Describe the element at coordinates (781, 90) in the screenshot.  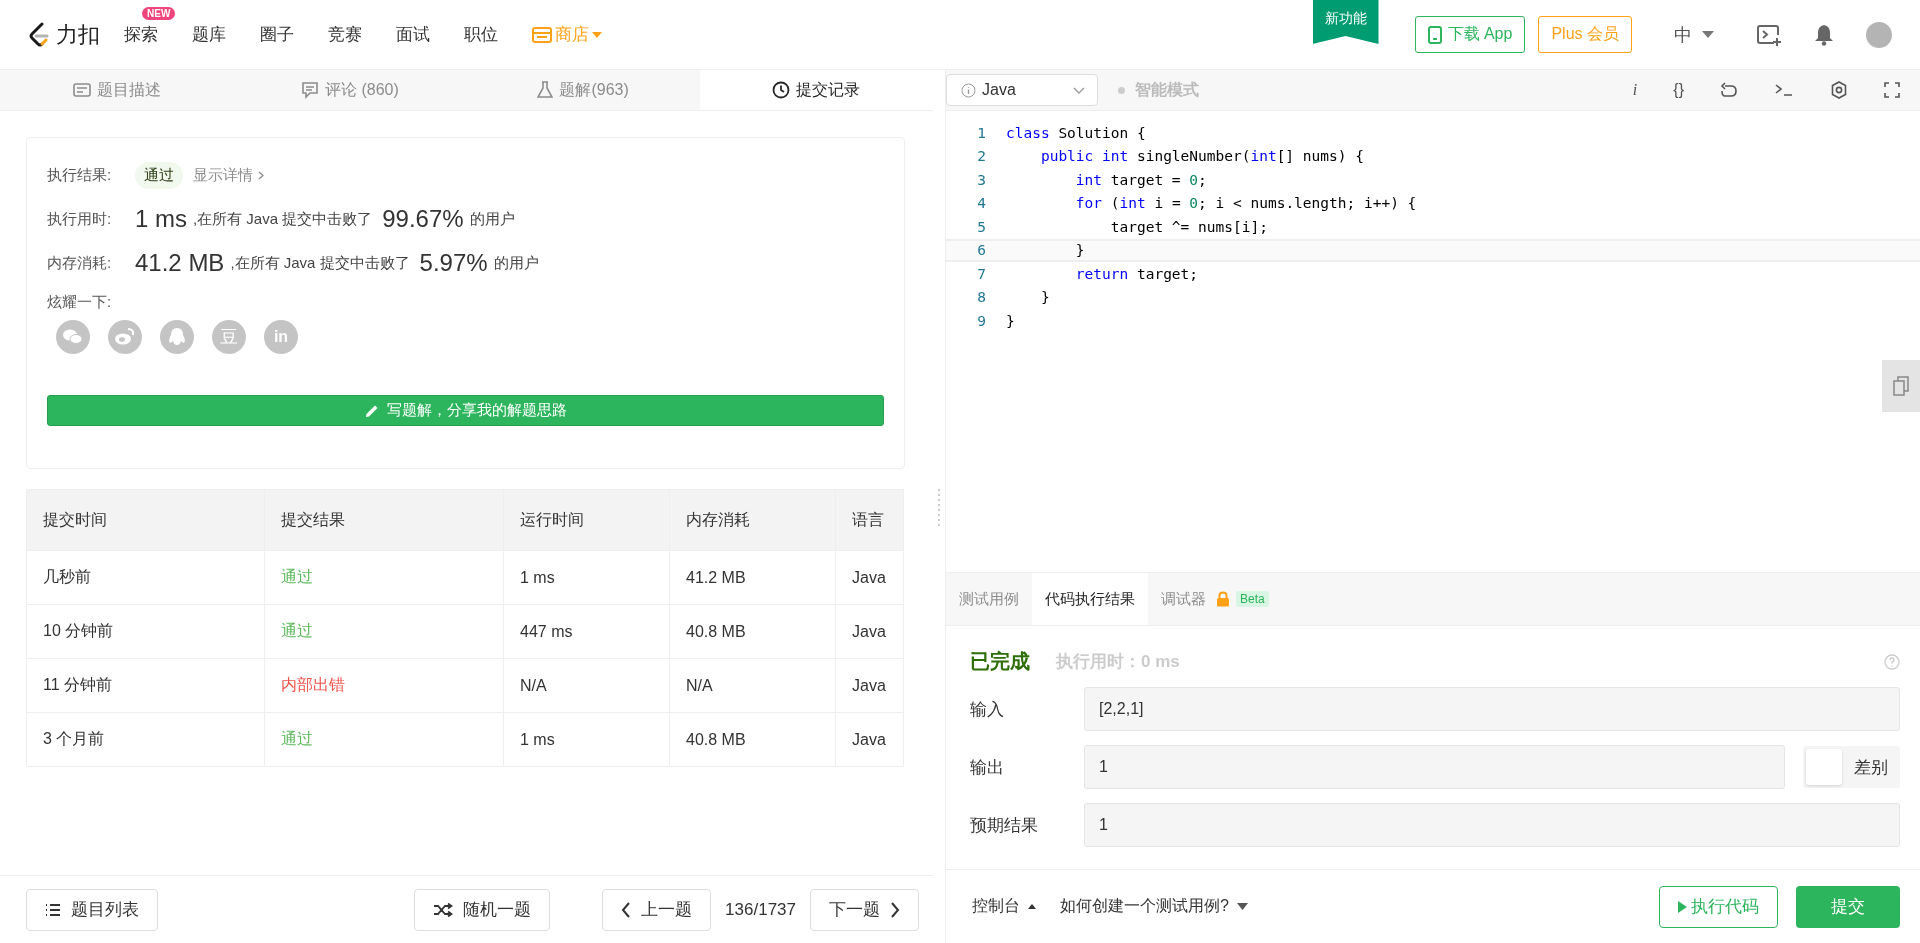
I see `clock-icon` at that location.